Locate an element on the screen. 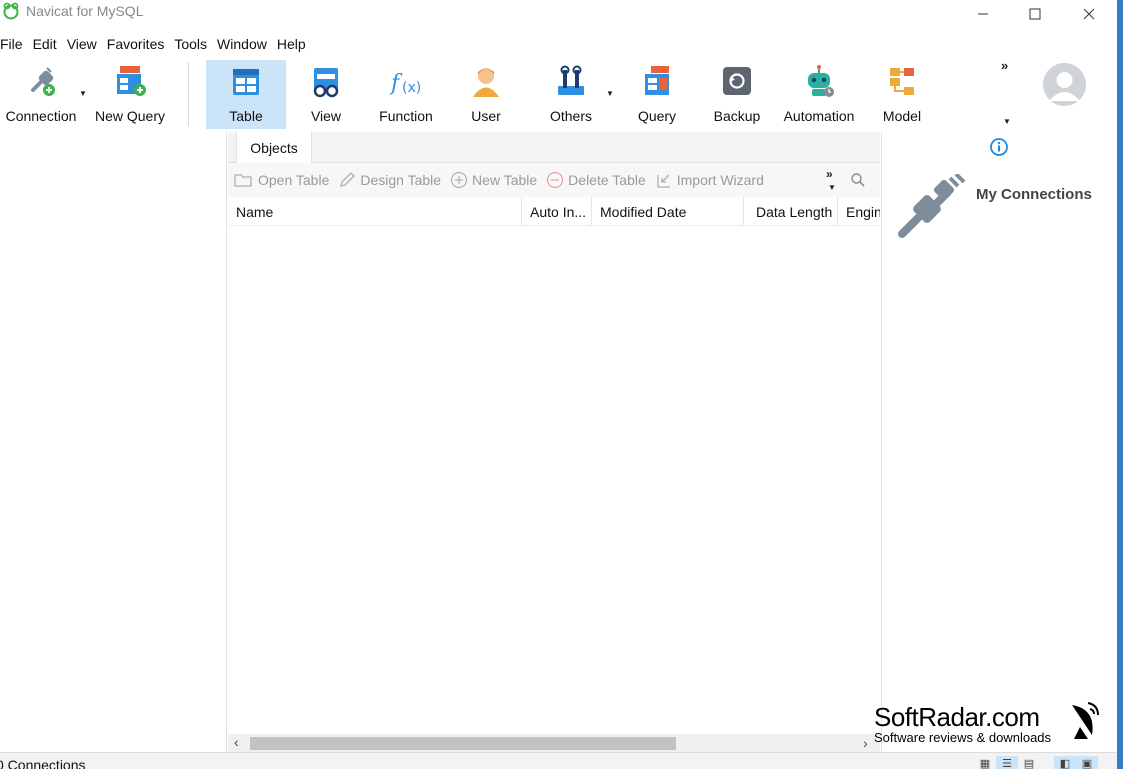 This screenshot has height=769, width=1123. info-icon is located at coordinates (999, 147).